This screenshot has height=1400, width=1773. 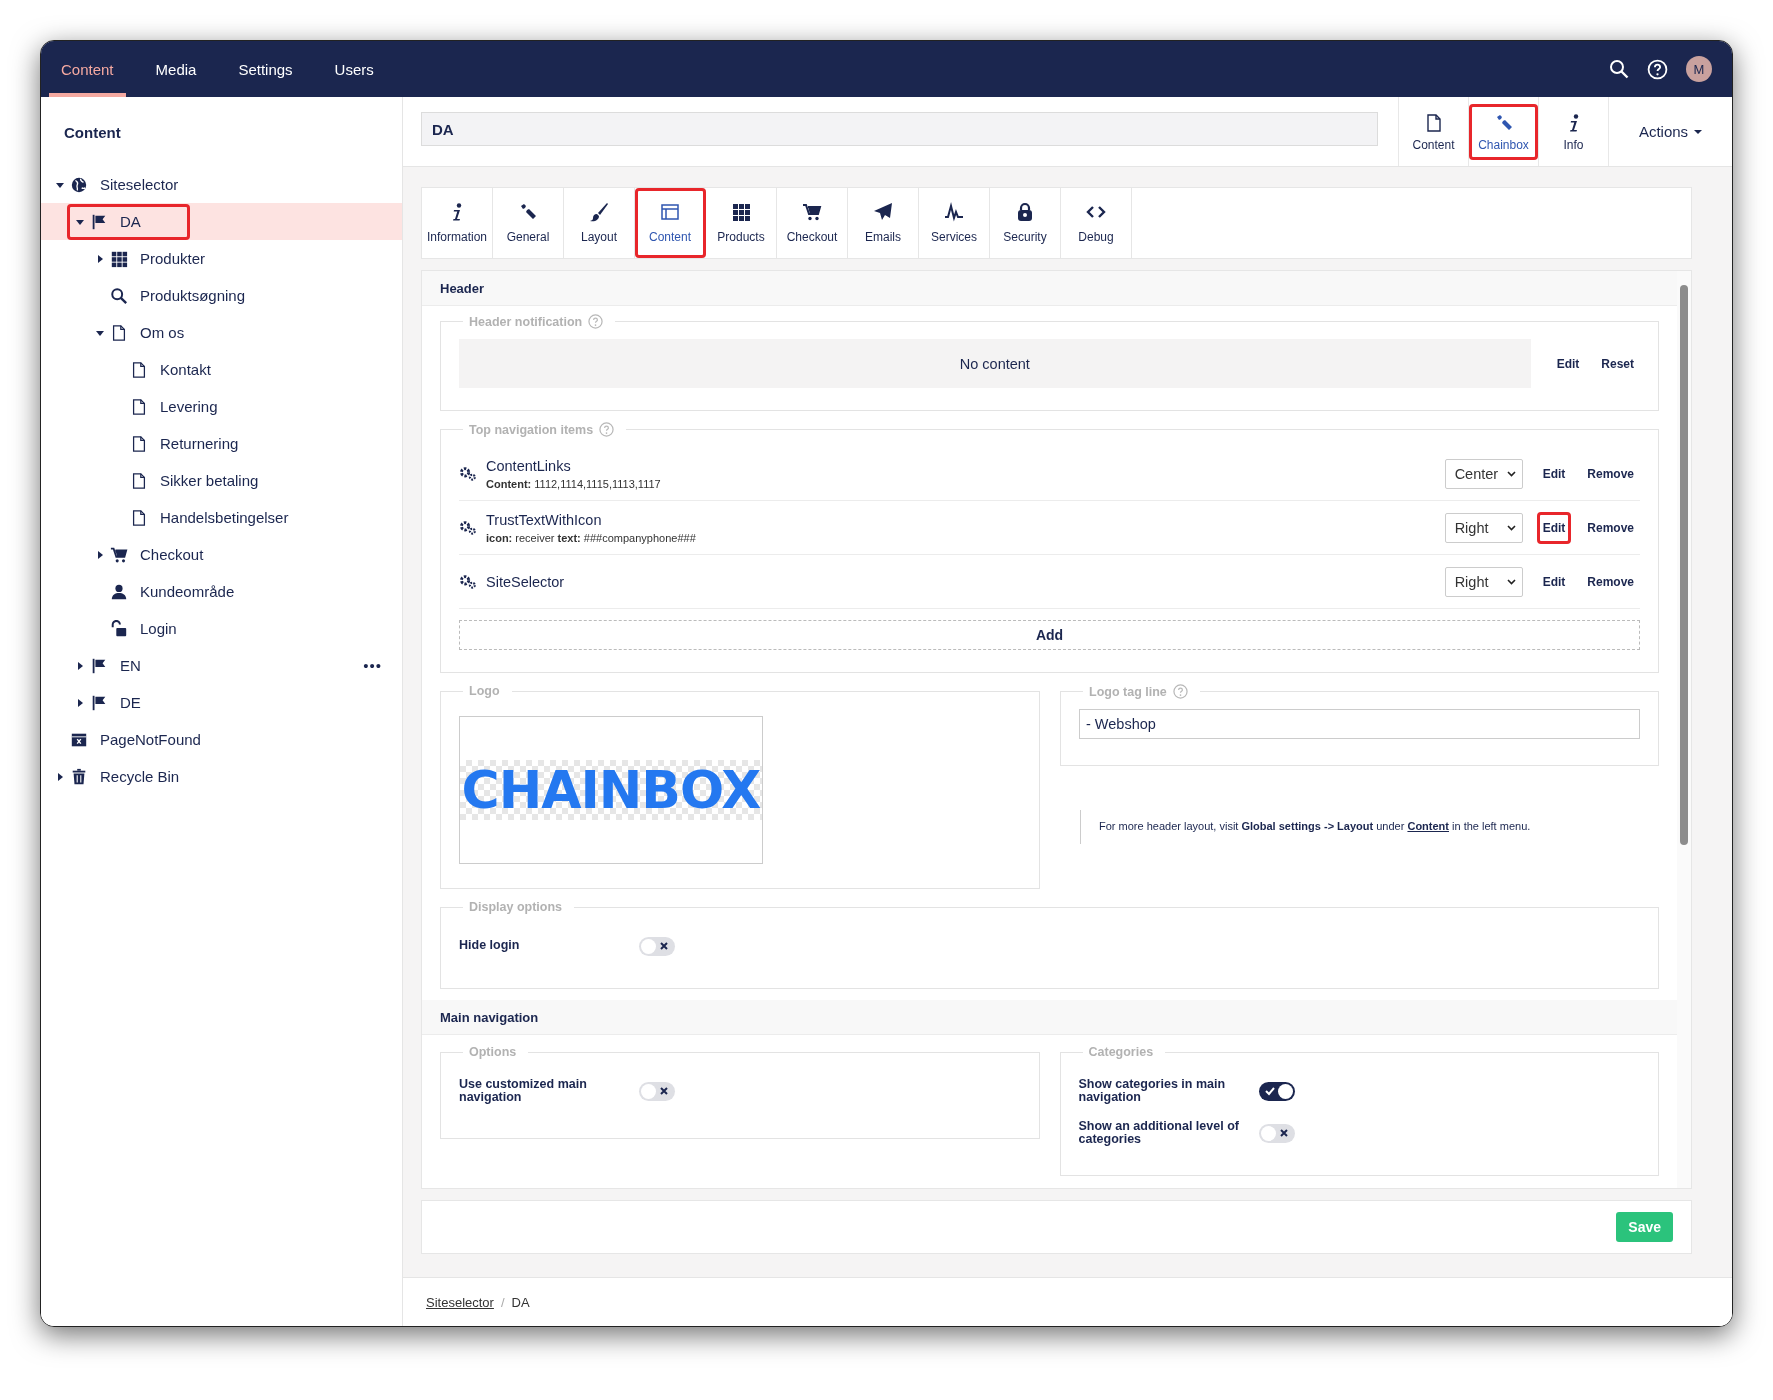 I want to click on tree-item: EN, so click(x=108, y=665).